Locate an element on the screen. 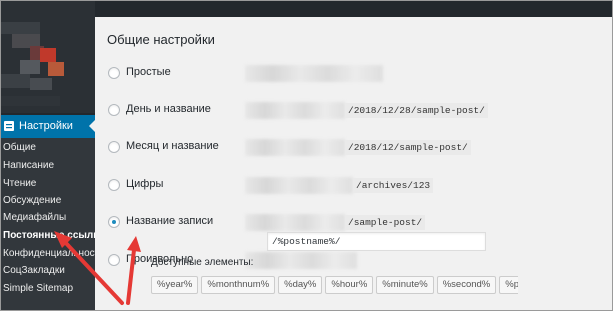 The image size is (613, 311). option-numeric: Цифры /archives/123 is located at coordinates (354, 187).